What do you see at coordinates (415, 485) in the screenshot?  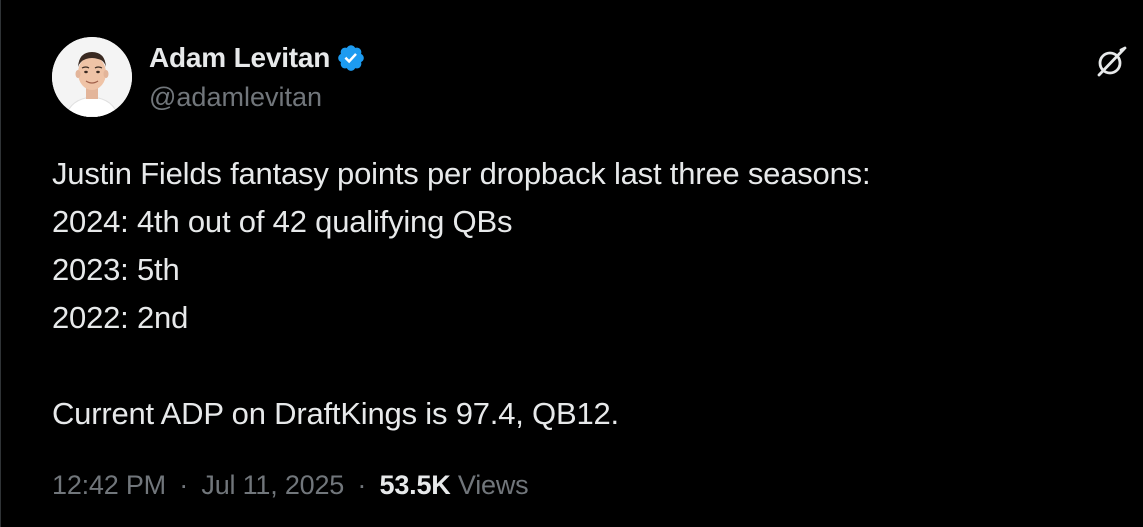 I see `views-count: 53.5K` at bounding box center [415, 485].